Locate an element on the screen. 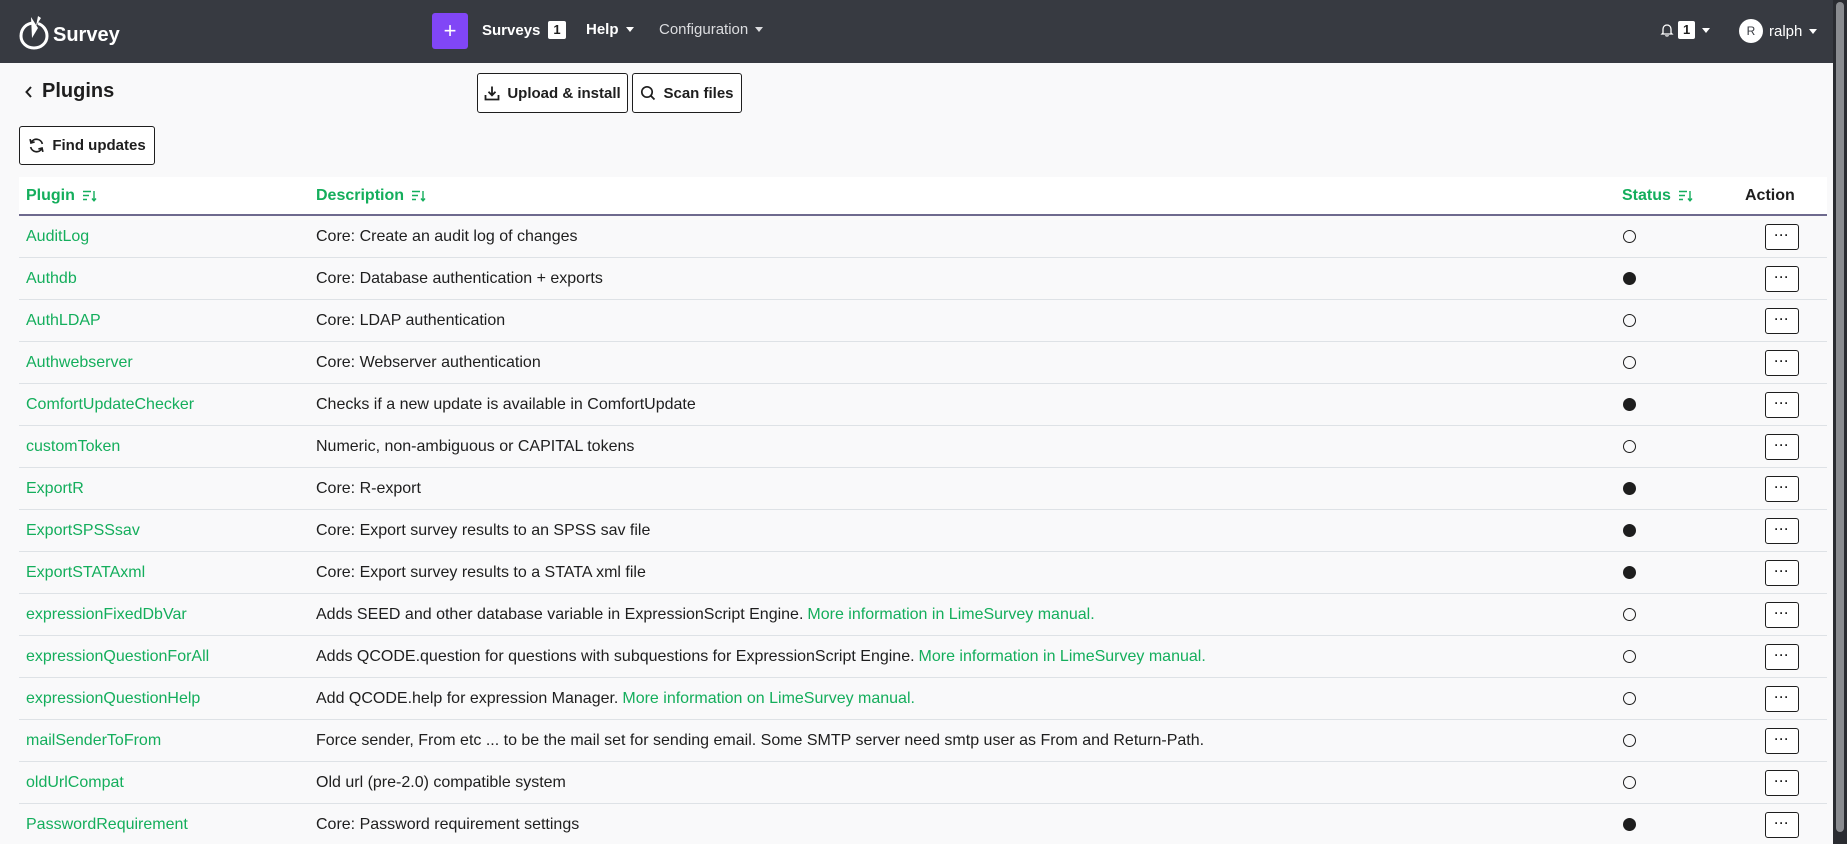 This screenshot has height=844, width=1847. nav-help: Help is located at coordinates (610, 29).